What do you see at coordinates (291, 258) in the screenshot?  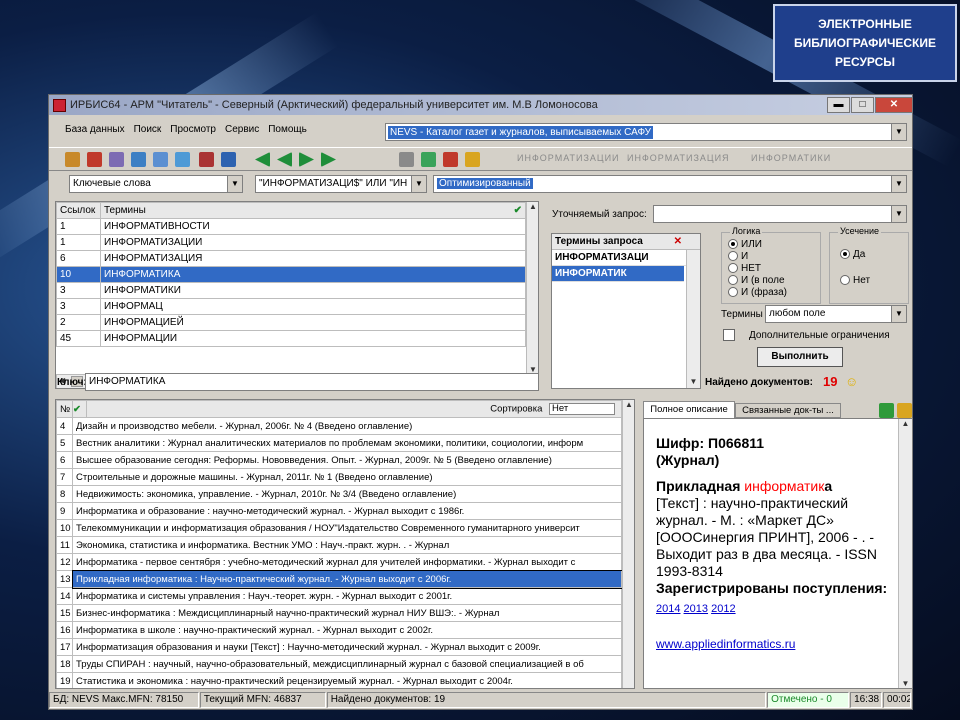 I see `term-row: 6 ИНФОРМАТИЗАЦИЯ` at bounding box center [291, 258].